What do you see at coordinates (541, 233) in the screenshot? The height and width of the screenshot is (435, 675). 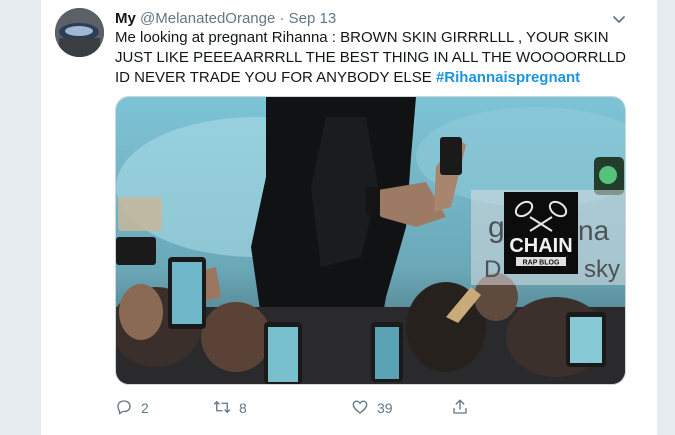 I see `chain-rap-blog-logo: CHAIN RAP BLOG` at bounding box center [541, 233].